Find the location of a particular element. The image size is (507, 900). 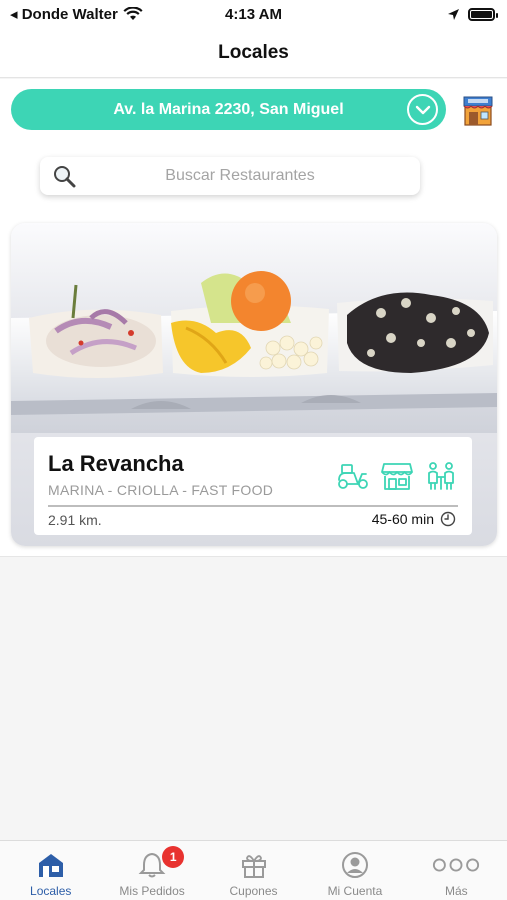

tab-mas: Más is located at coordinates (456, 870).